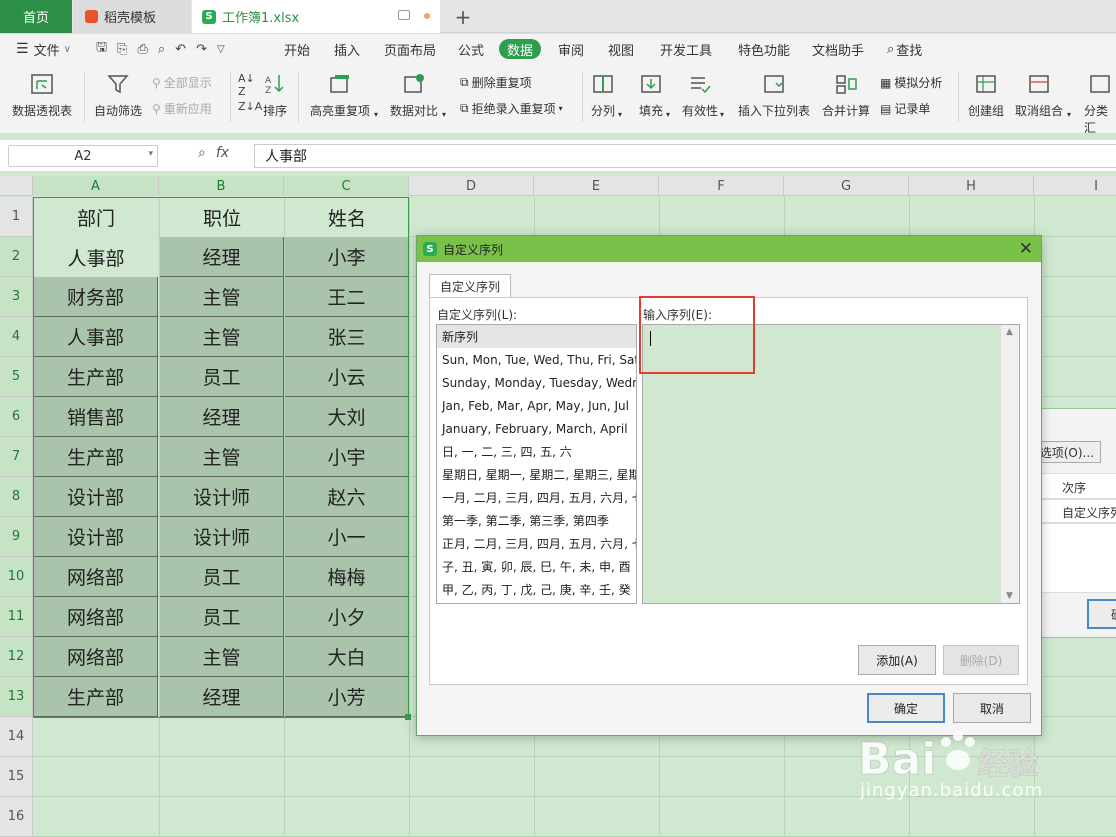 The image size is (1116, 837). Describe the element at coordinates (1100, 104) in the screenshot. I see `subtotal-button: 分类汇` at that location.